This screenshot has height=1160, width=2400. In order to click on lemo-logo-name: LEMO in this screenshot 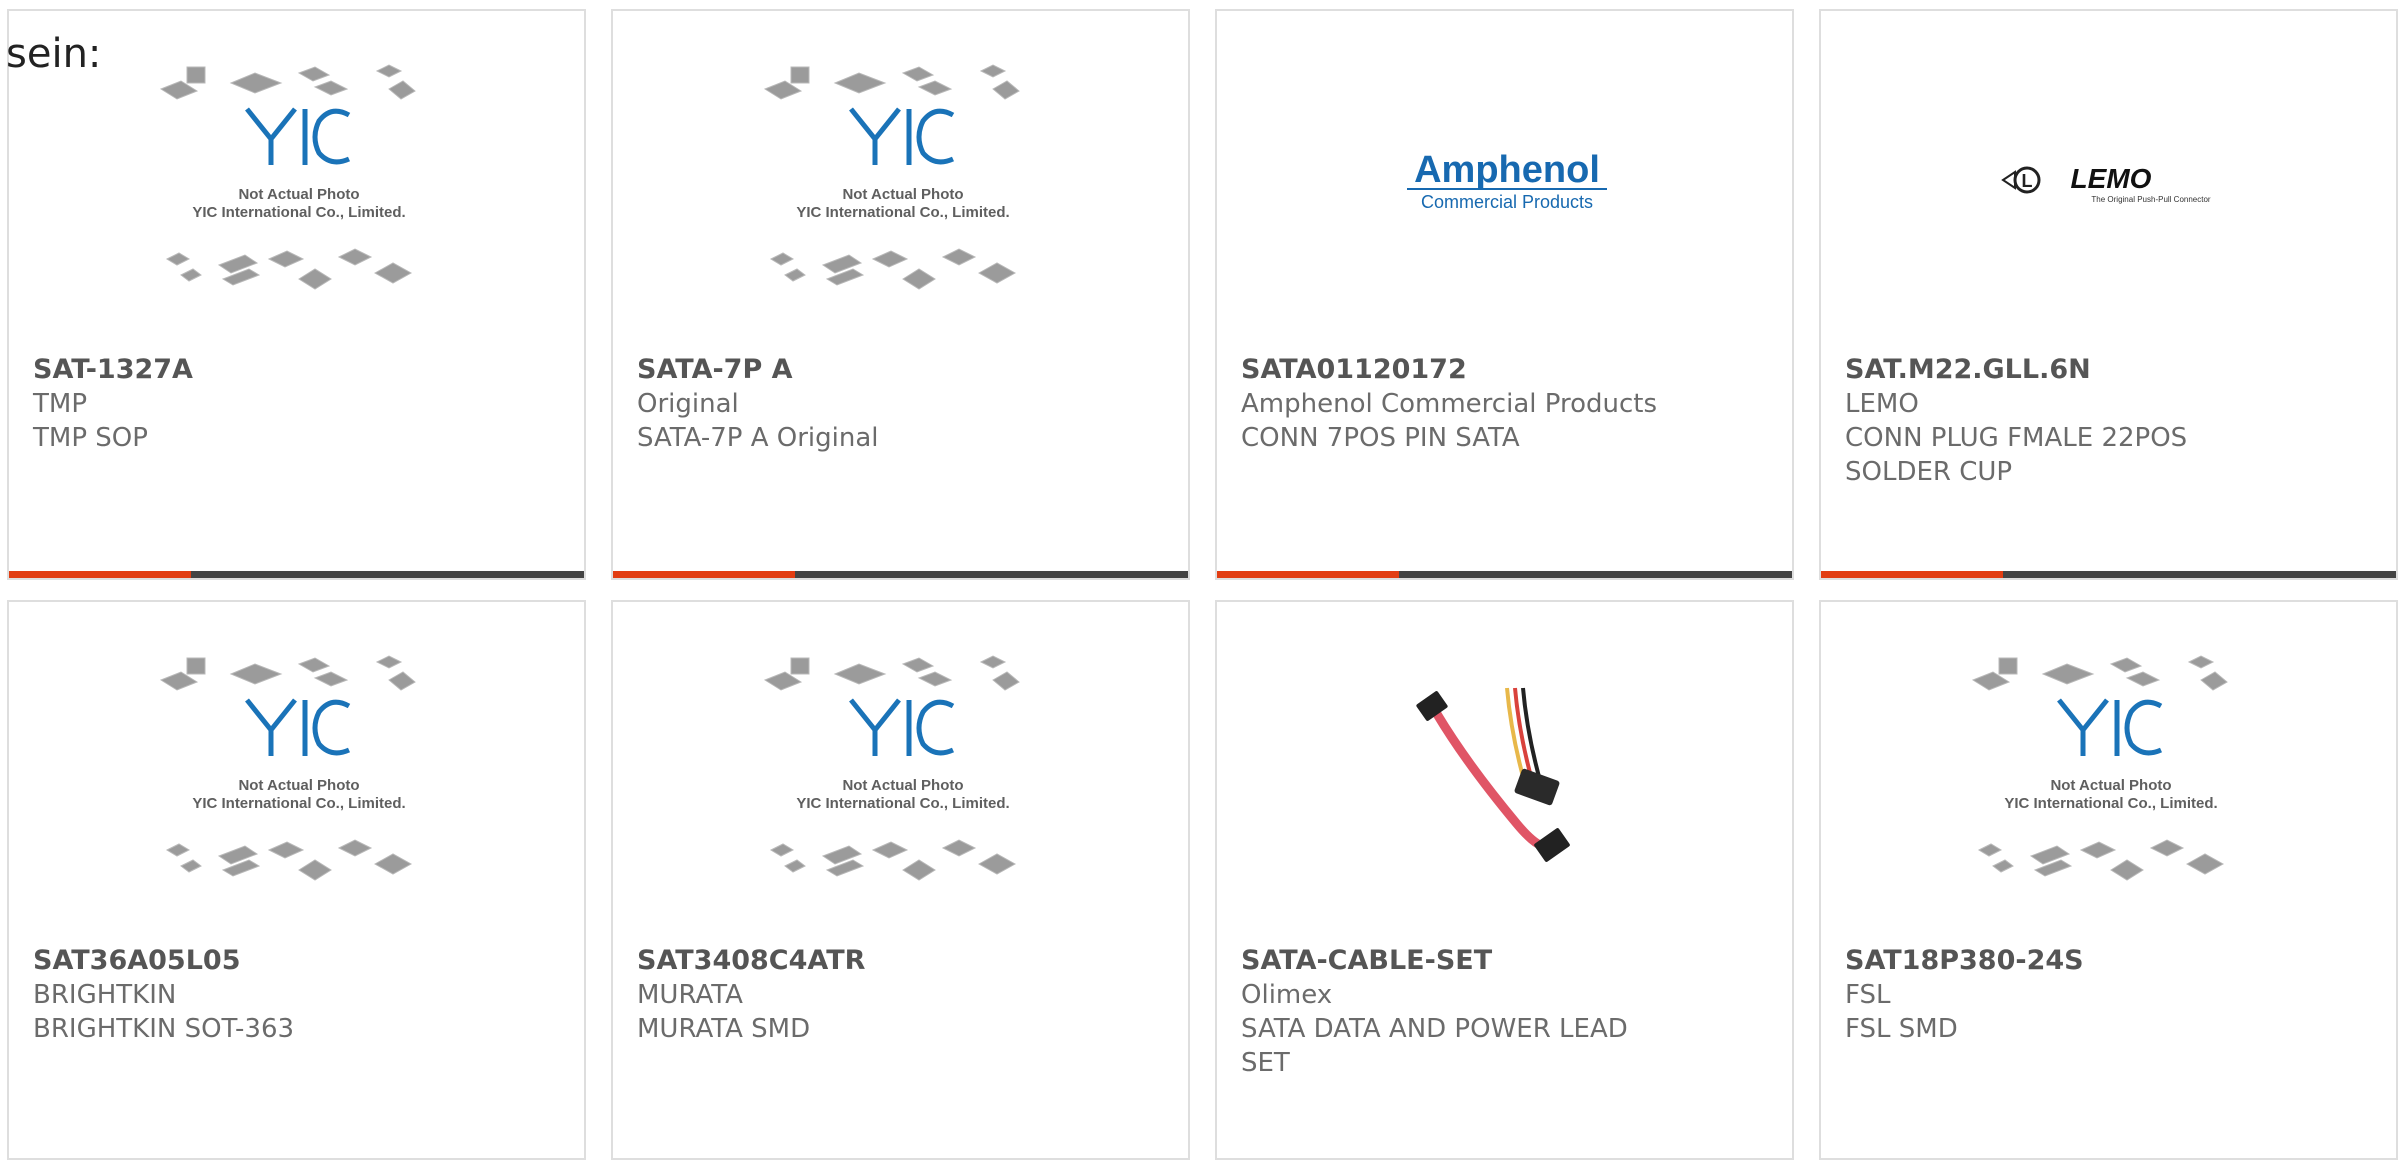, I will do `click(2110, 178)`.